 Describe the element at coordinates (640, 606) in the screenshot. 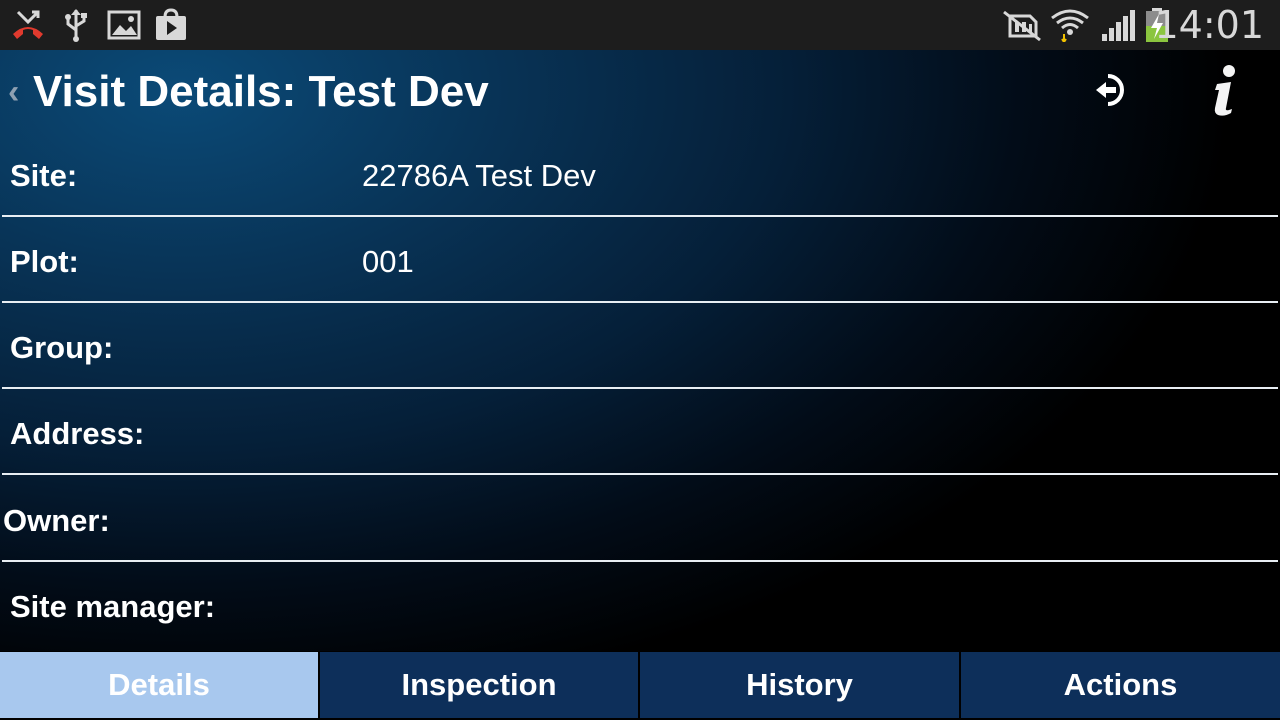

I see `detail-row-site-manager: Site manager:` at that location.